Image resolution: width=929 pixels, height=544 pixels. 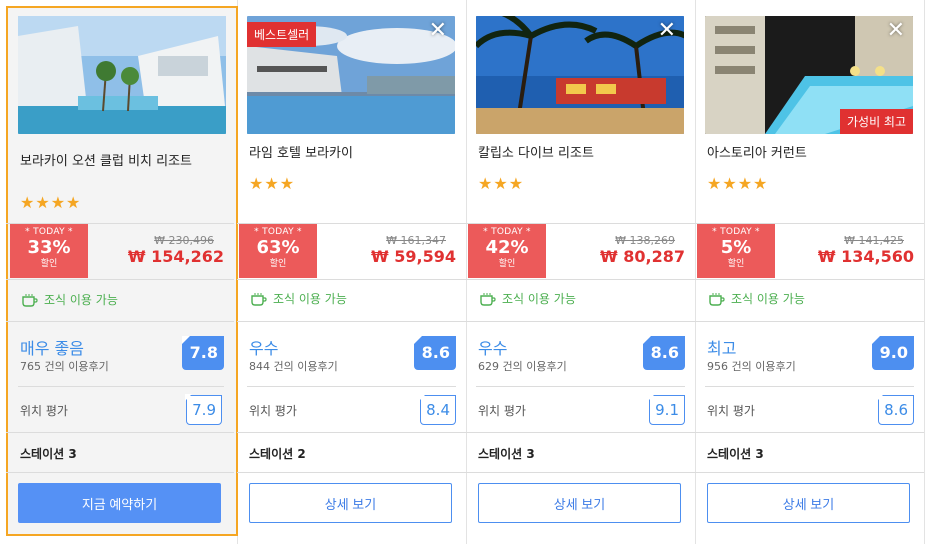 What do you see at coordinates (349, 153) in the screenshot?
I see `hotel-name: 라임 호텔 보라카이` at bounding box center [349, 153].